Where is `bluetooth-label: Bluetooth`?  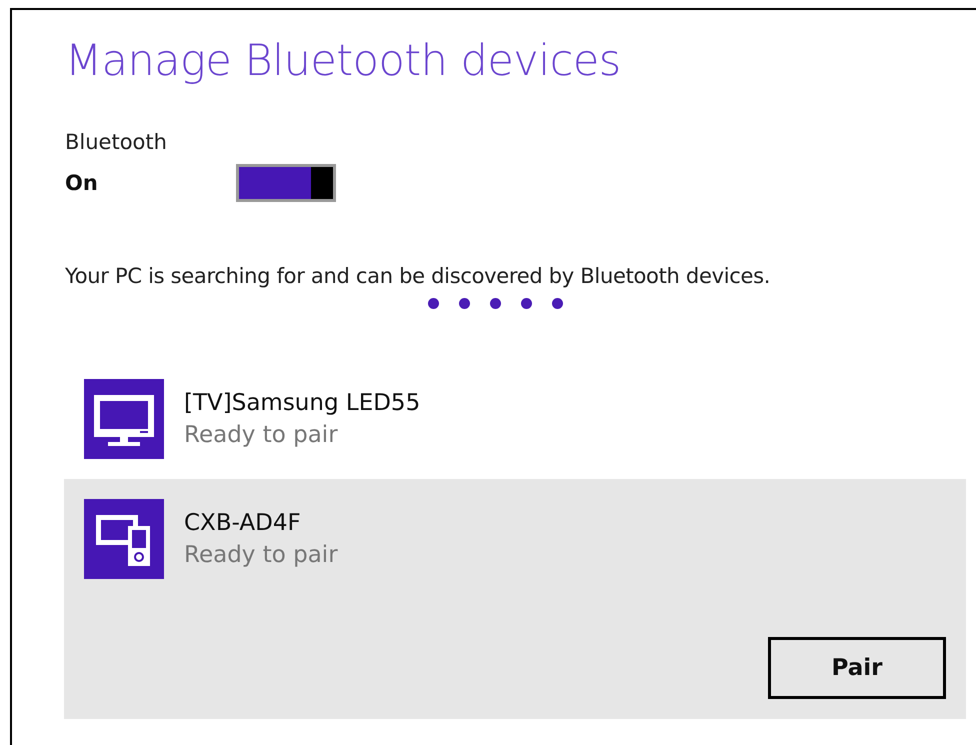
bluetooth-label: Bluetooth is located at coordinates (116, 142).